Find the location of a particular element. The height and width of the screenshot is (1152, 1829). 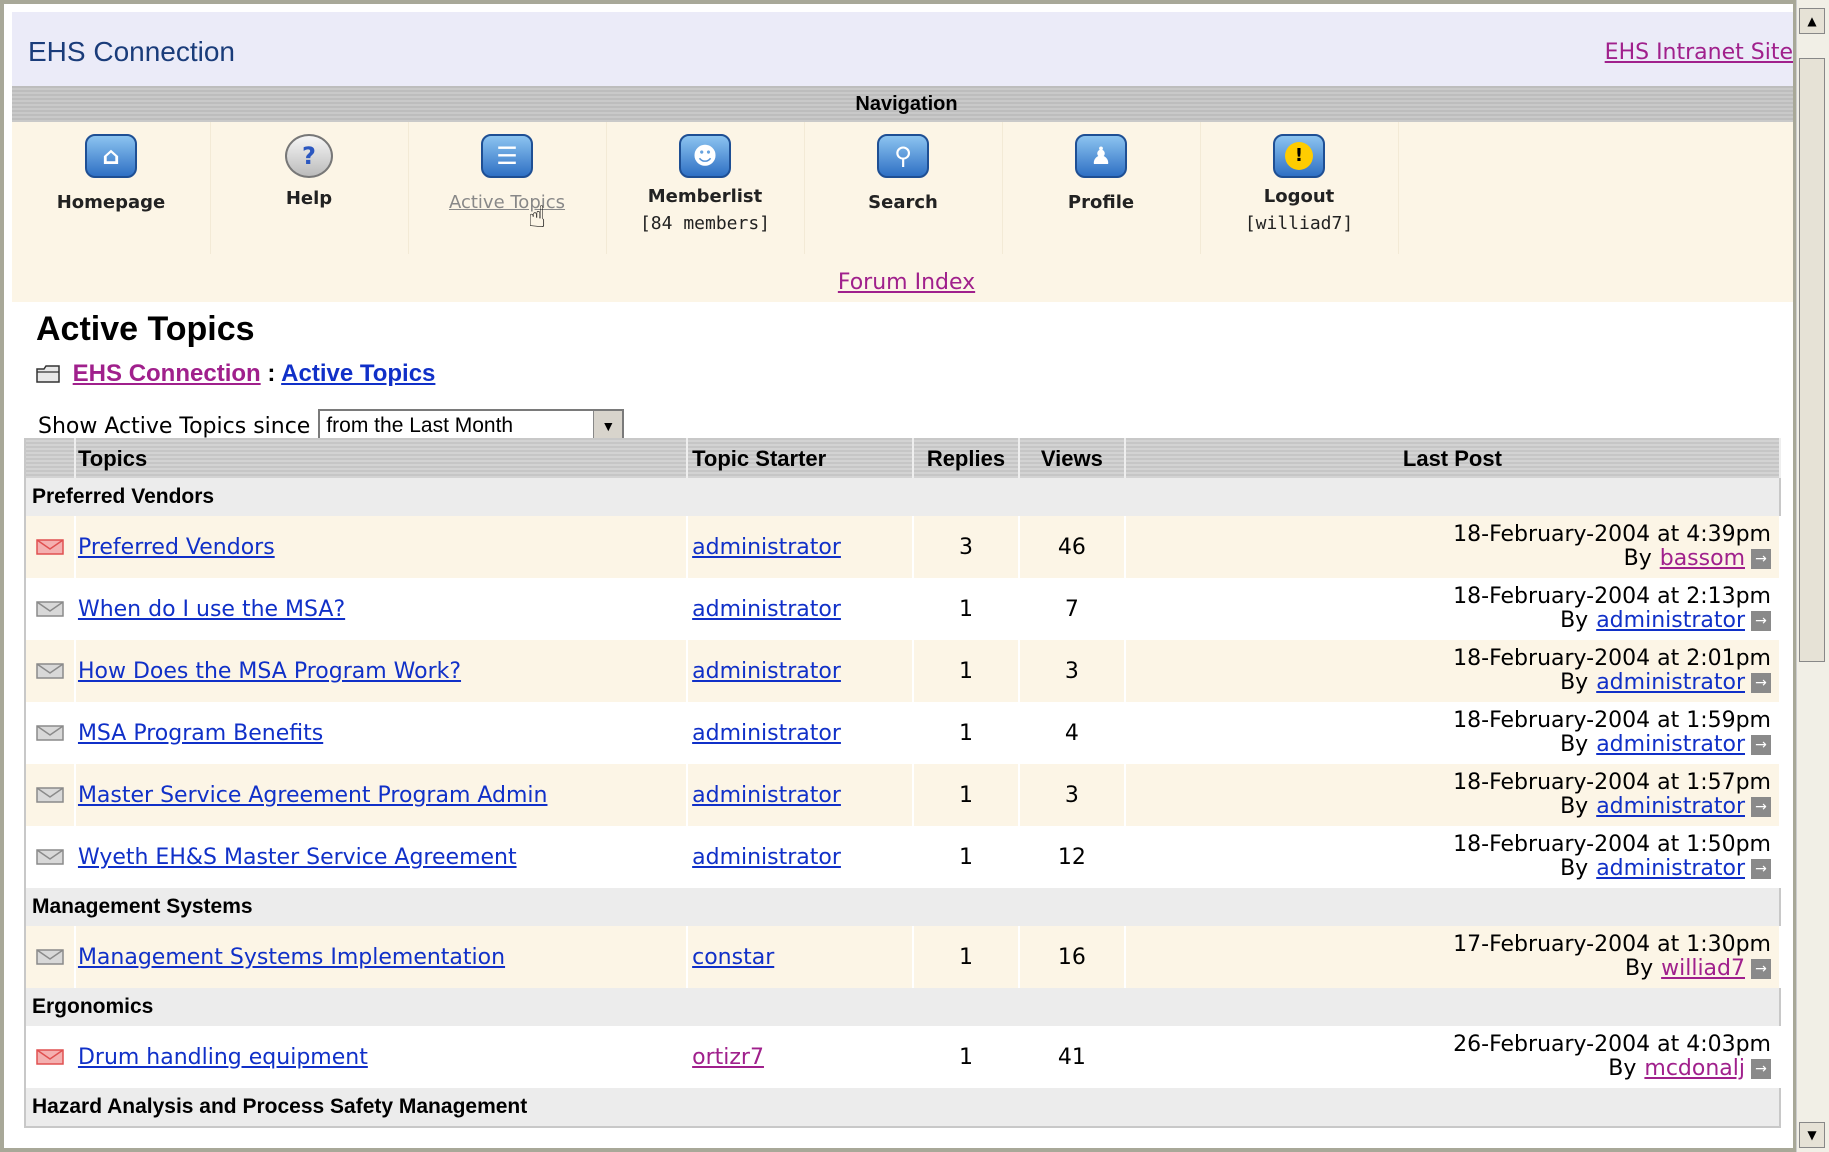

nav-active-topics-label: Active Topics is located at coordinates (507, 202).